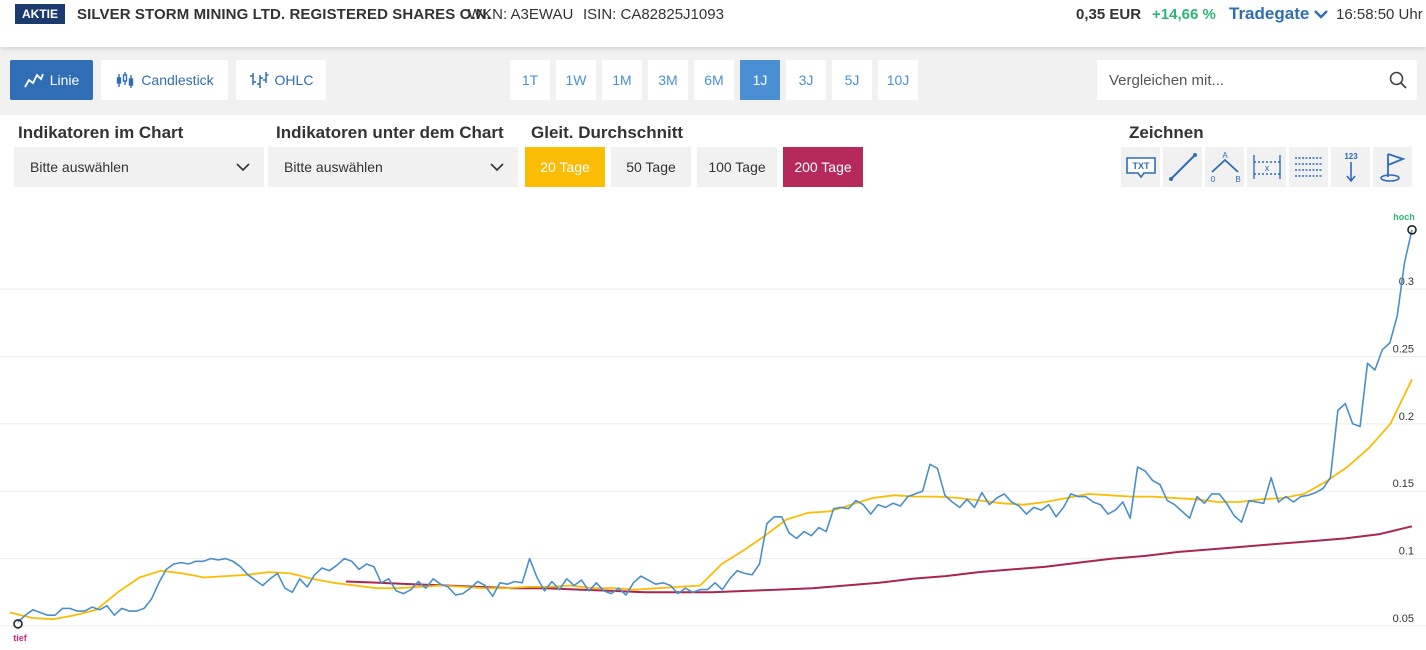 The image size is (1426, 650). I want to click on draw-counter-button: 123, so click(1350, 167).